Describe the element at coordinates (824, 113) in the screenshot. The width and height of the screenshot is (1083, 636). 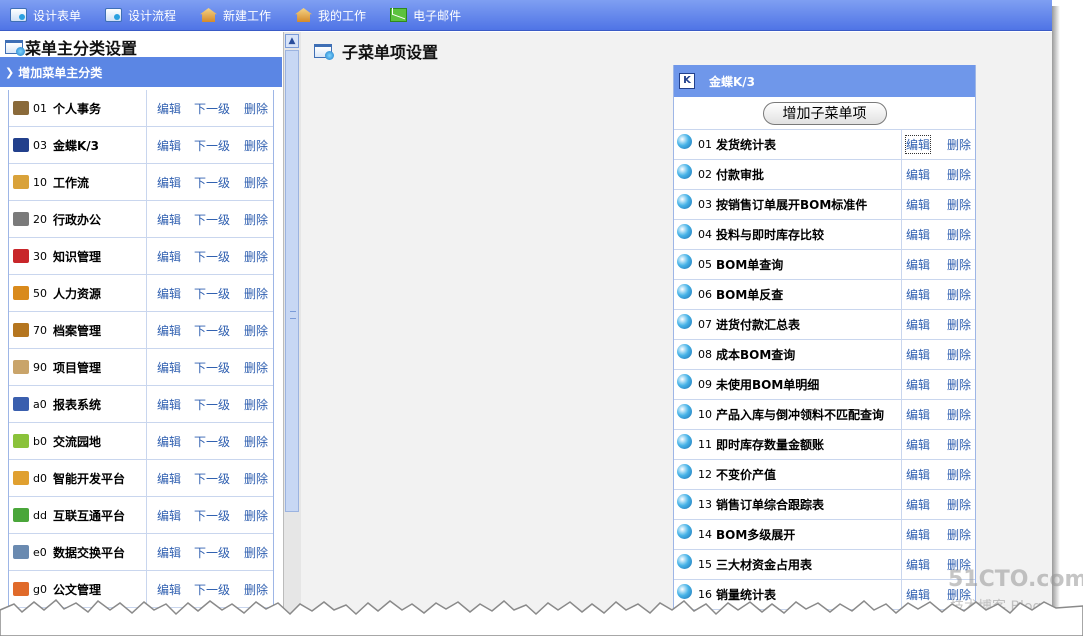
I see `add-submenu-button: 增加子菜单项` at that location.